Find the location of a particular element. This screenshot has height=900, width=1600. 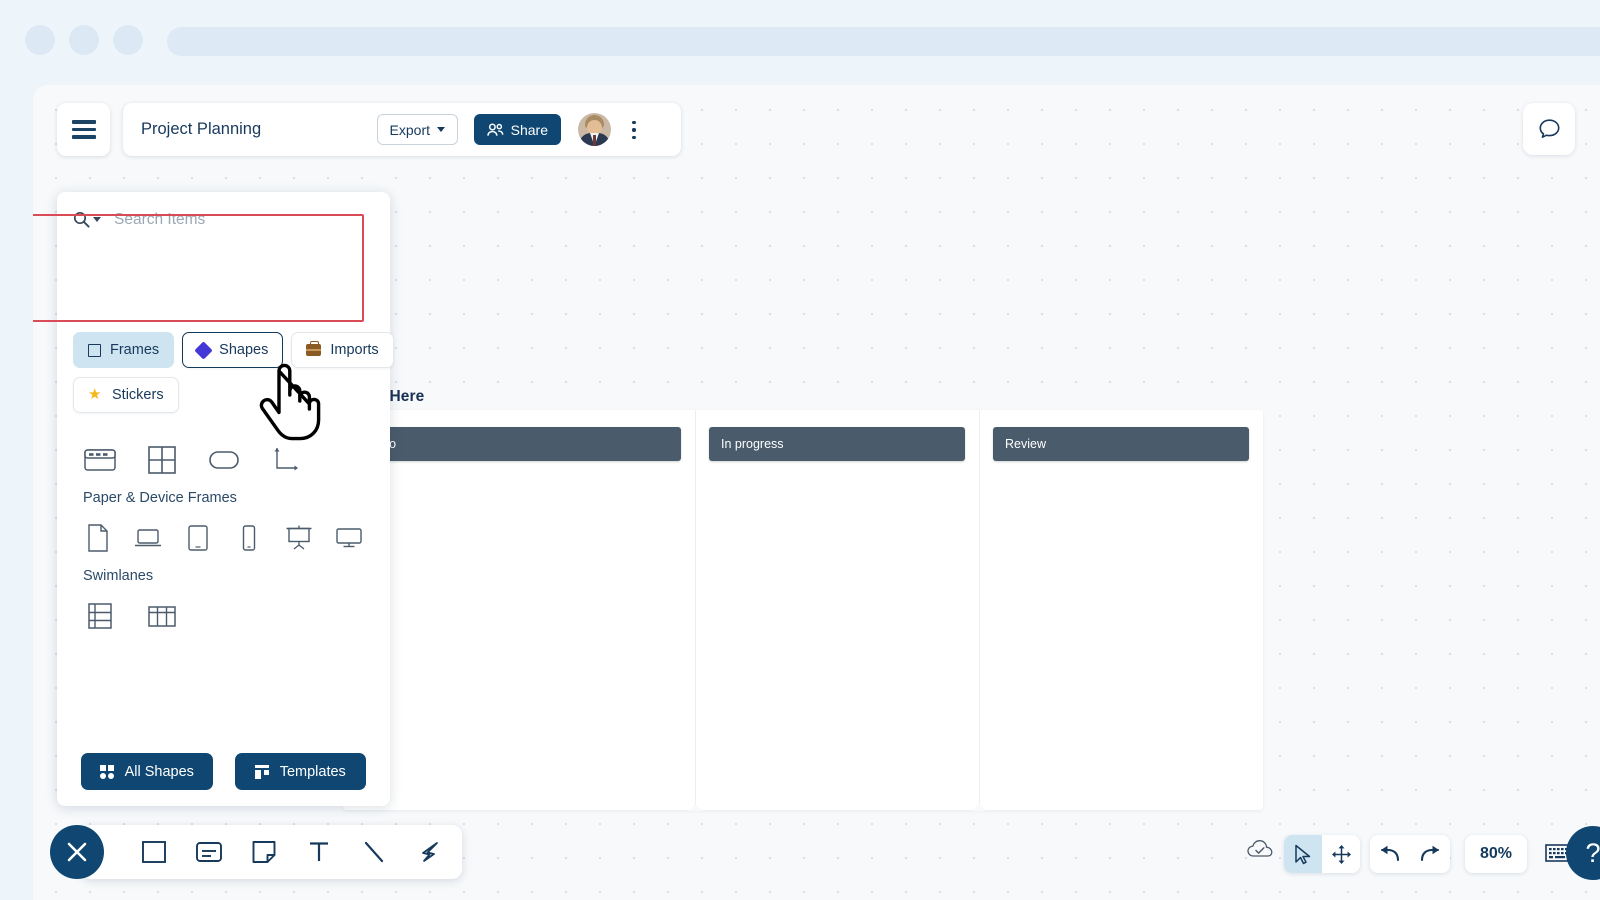

desktop-monitor-icon is located at coordinates (349, 538).